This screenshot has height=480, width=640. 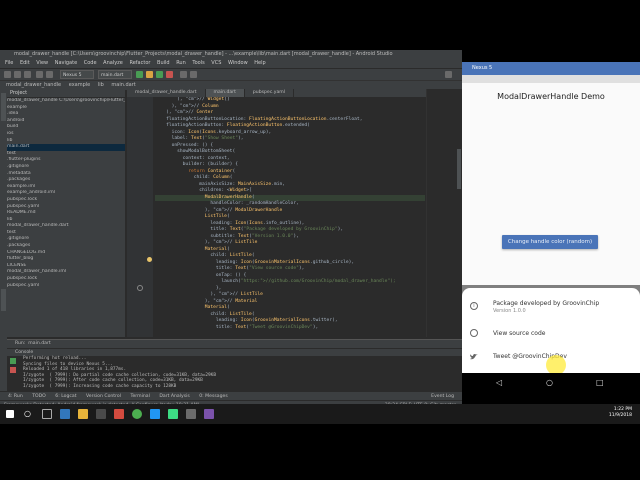 What do you see at coordinates (139, 63) in the screenshot?
I see `menu-refactor: Refactor` at bounding box center [139, 63].